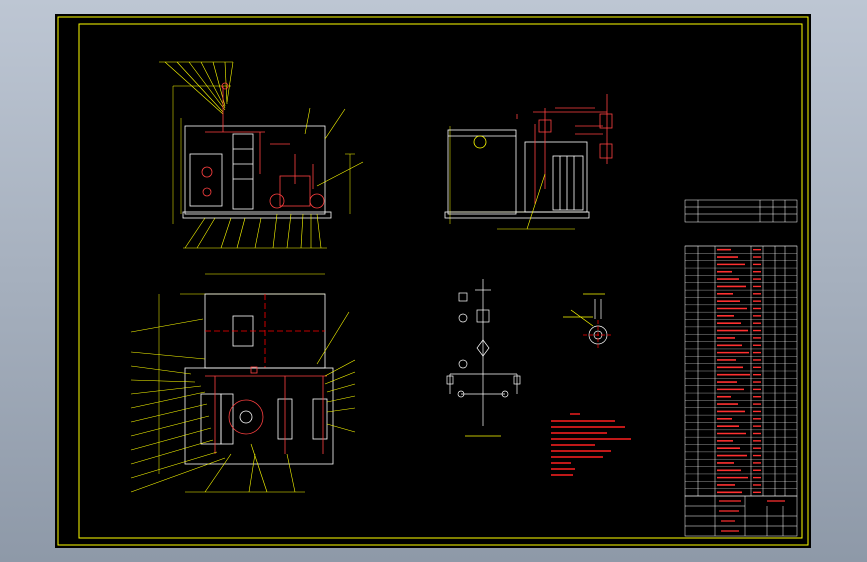 This screenshot has width=867, height=562. I want to click on front-view, so click(261, 155).